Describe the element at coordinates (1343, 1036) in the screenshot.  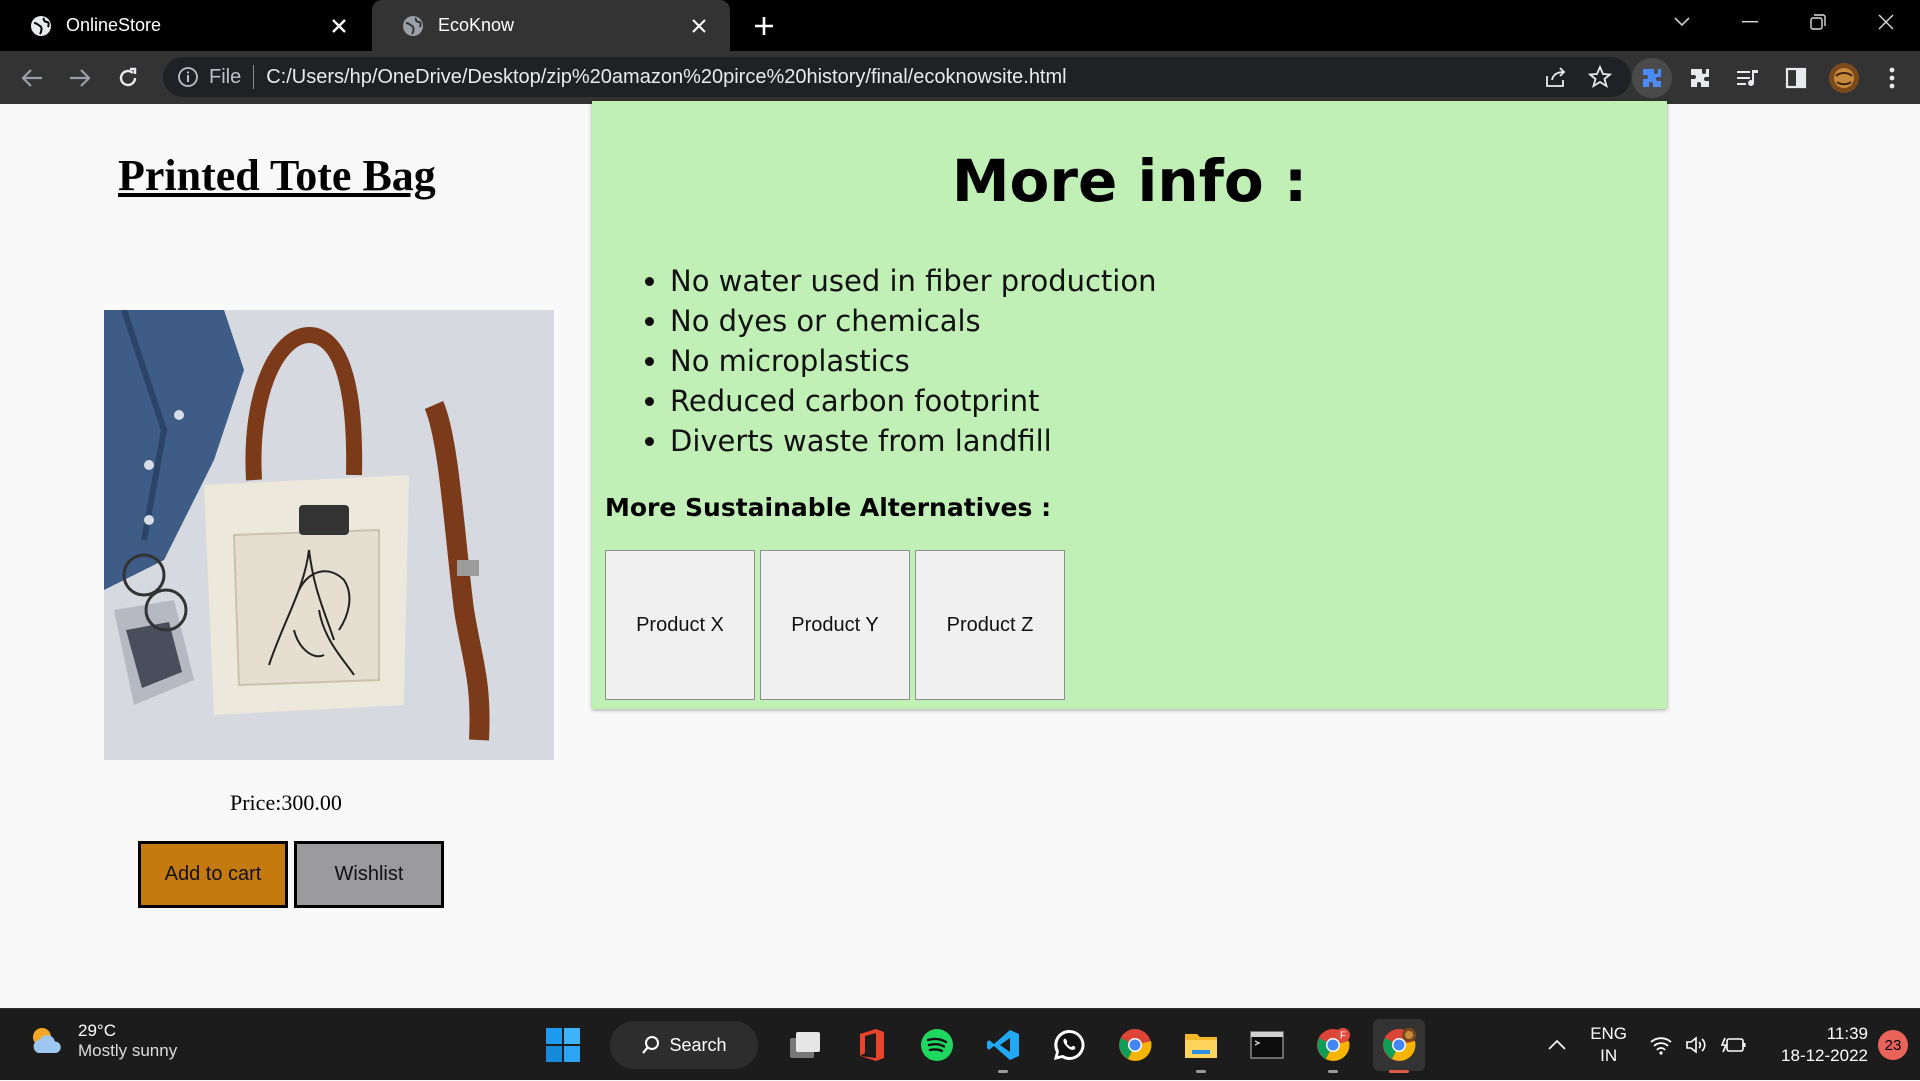
I see `chrome-badge-letter: F` at that location.